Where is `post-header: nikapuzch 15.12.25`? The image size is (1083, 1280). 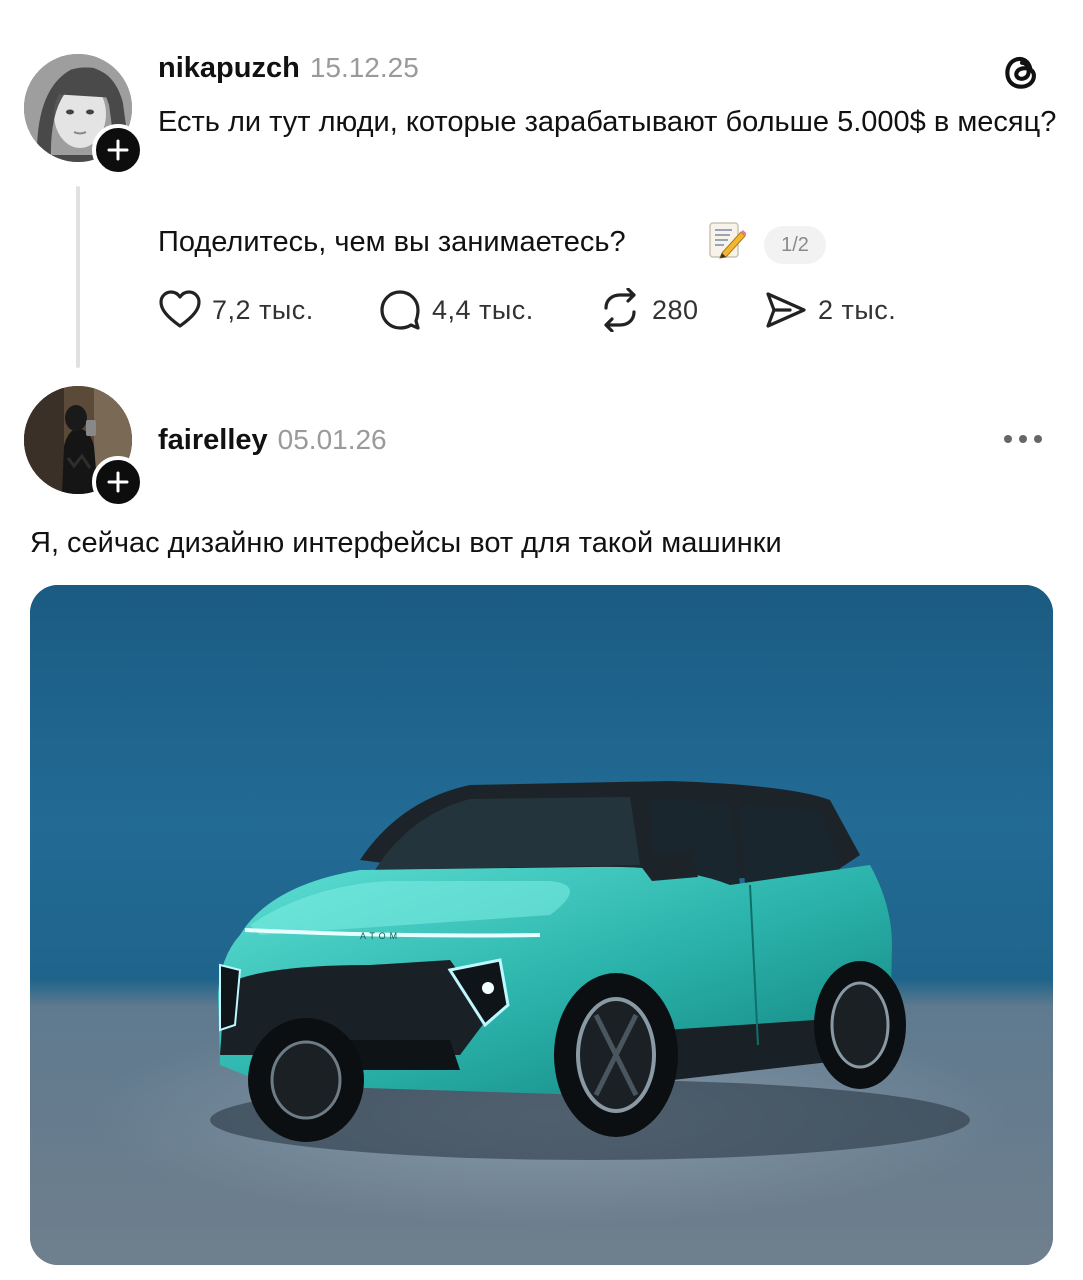 post-header: nikapuzch 15.12.25 is located at coordinates (288, 70).